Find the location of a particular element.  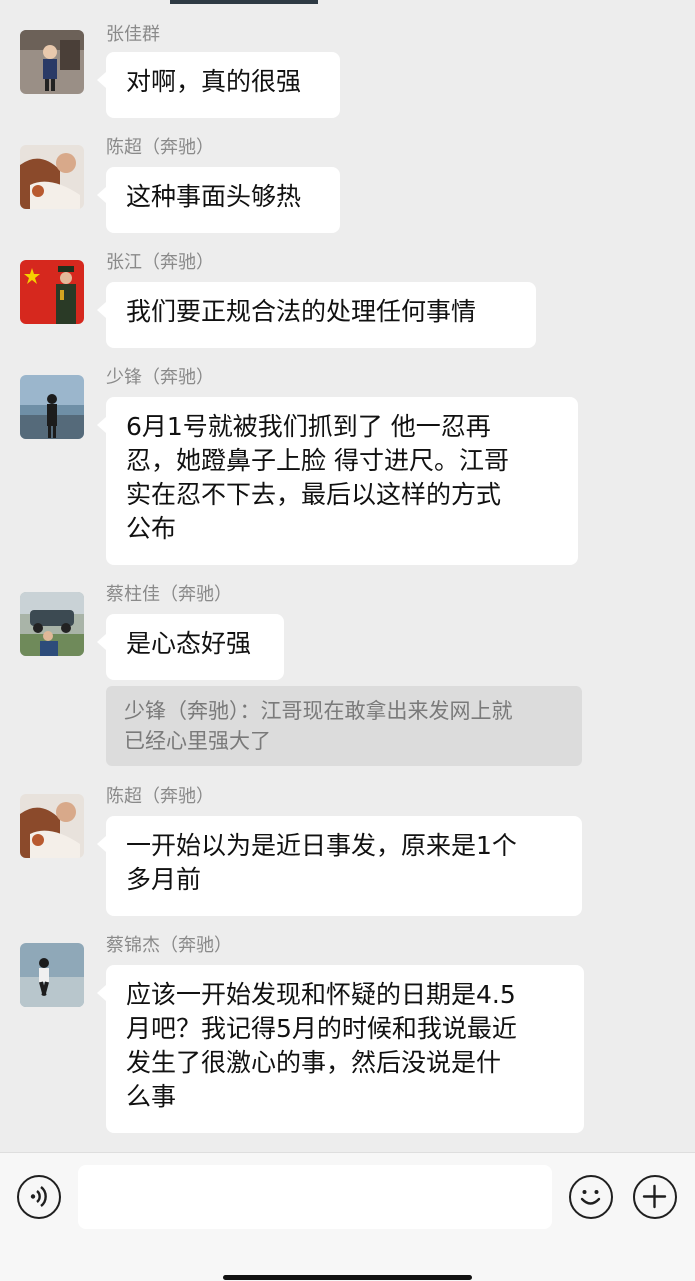

message-bubble: 对啊，真的很强 is located at coordinates (218, 85).